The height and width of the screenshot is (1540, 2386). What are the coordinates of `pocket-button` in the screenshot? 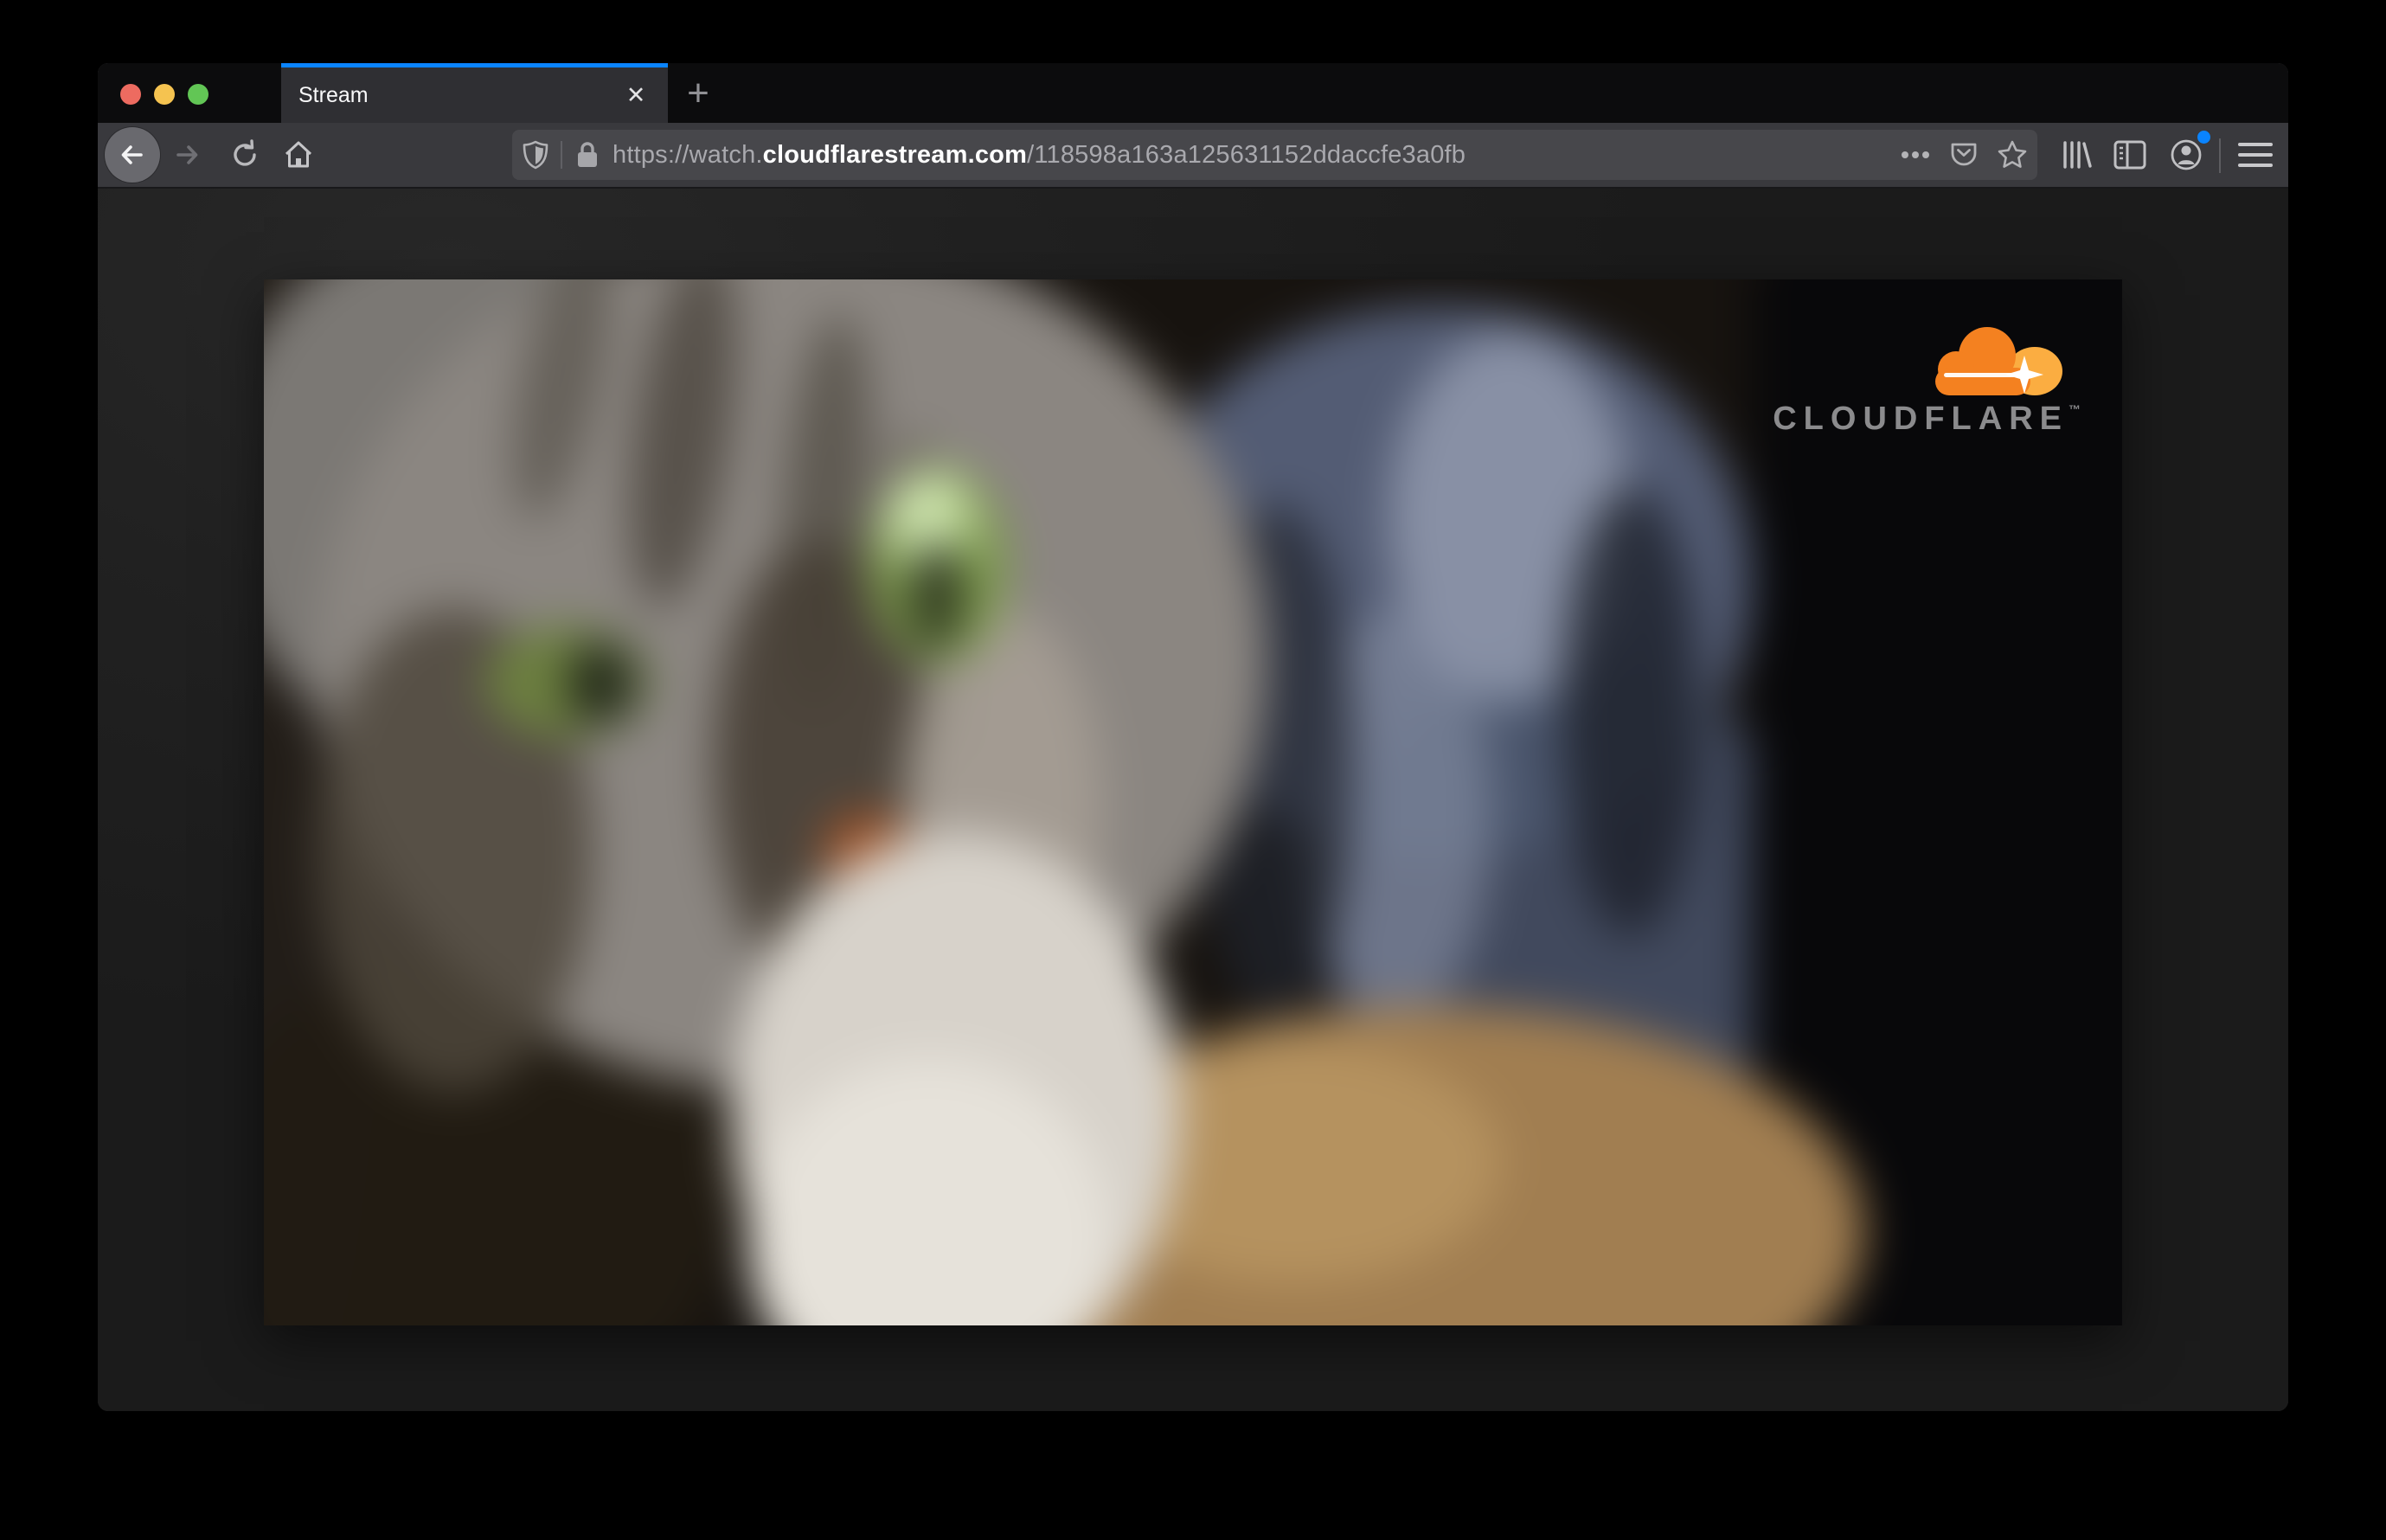 It's located at (1963, 155).